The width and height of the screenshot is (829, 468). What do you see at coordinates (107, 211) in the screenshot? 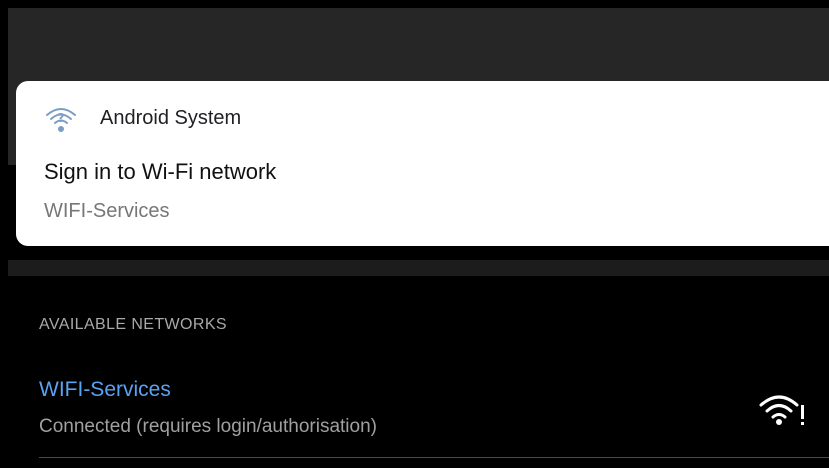
I see `notification-text: WIFI-Services` at bounding box center [107, 211].